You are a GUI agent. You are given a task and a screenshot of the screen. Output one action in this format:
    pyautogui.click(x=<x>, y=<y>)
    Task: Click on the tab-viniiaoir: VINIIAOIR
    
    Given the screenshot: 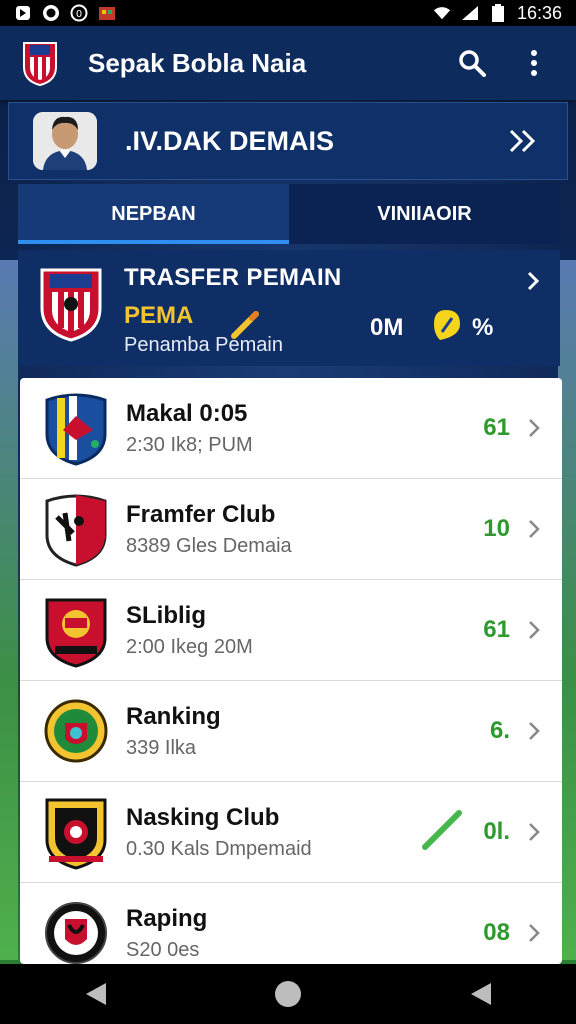 What is the action you would take?
    pyautogui.click(x=424, y=214)
    